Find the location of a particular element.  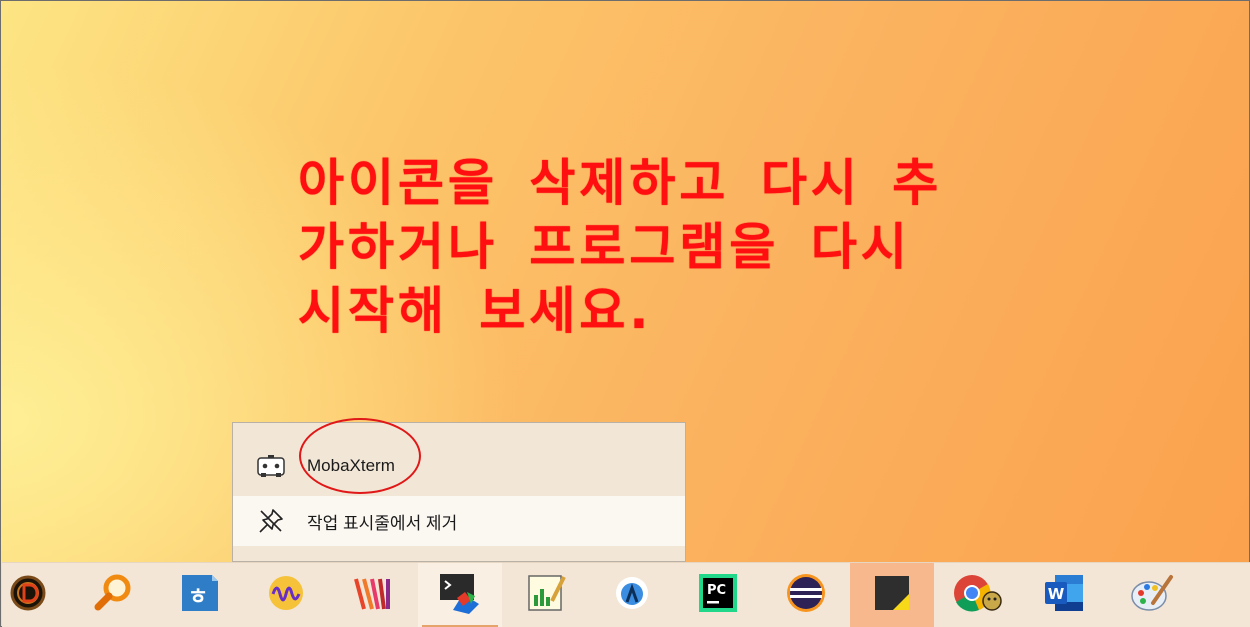

note-line-1: 아이콘을 삭제하고 다시 추 is located at coordinates (620, 183).